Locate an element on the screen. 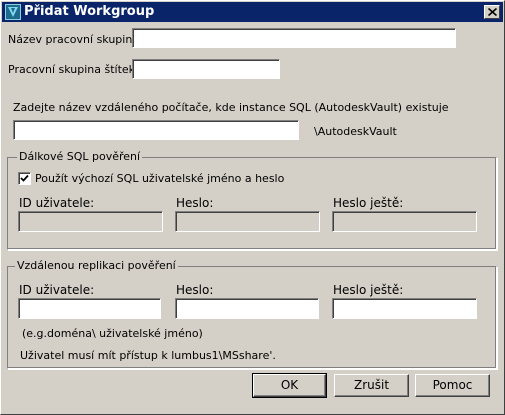 Image resolution: width=505 pixels, height=415 pixels. group-tag-input is located at coordinates (206, 69).